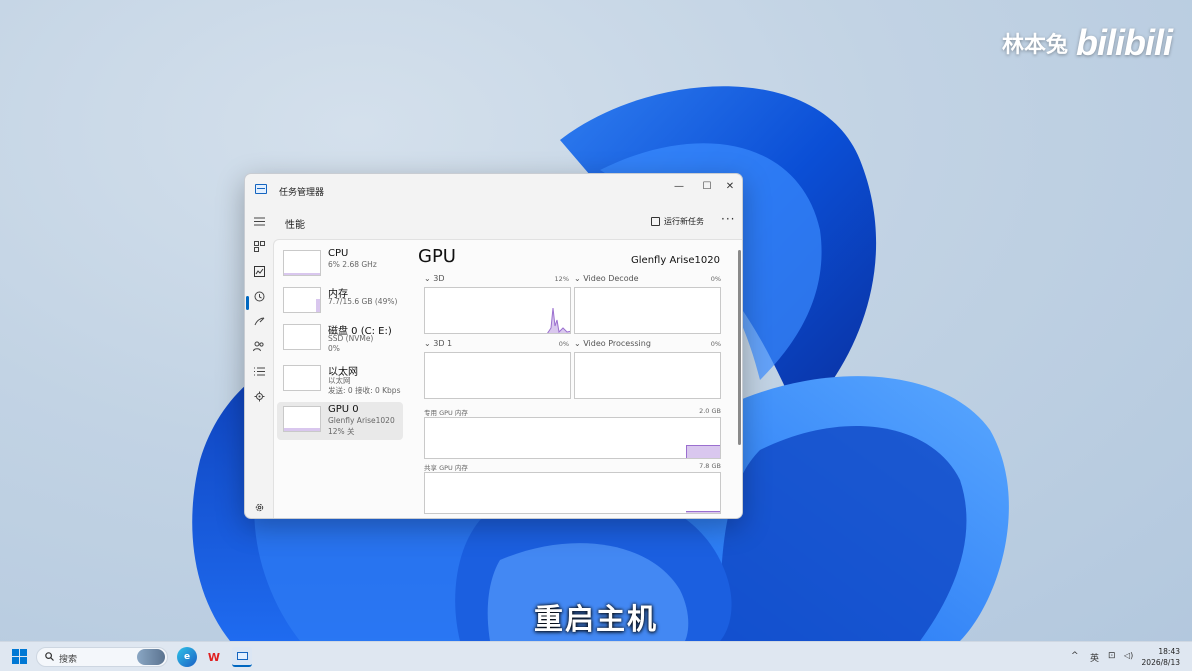 The image size is (1192, 671). I want to click on taskbar-clock: 18:43 2026/8/13, so click(1161, 657).